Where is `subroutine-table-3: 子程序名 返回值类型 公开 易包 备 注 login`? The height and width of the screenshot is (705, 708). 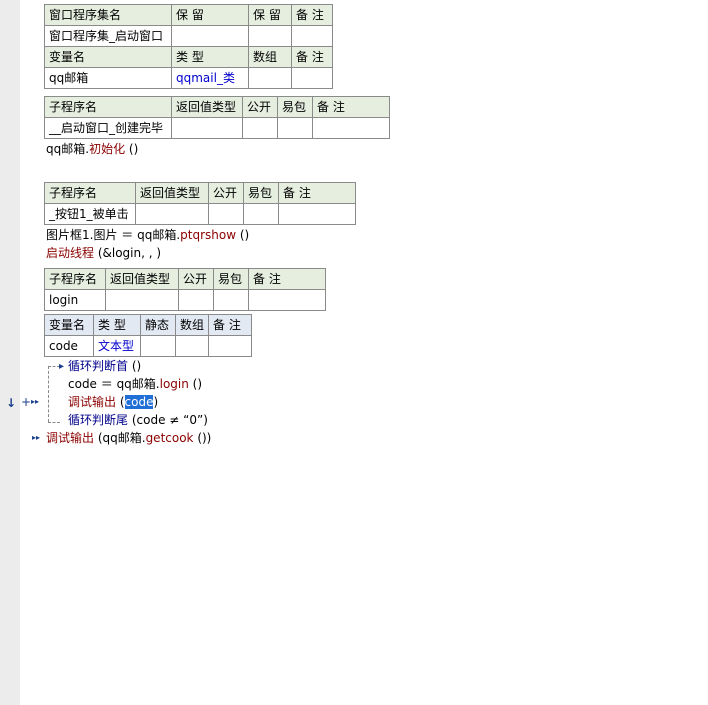
subroutine-table-3: 子程序名 返回值类型 公开 易包 备 注 login is located at coordinates (185, 289).